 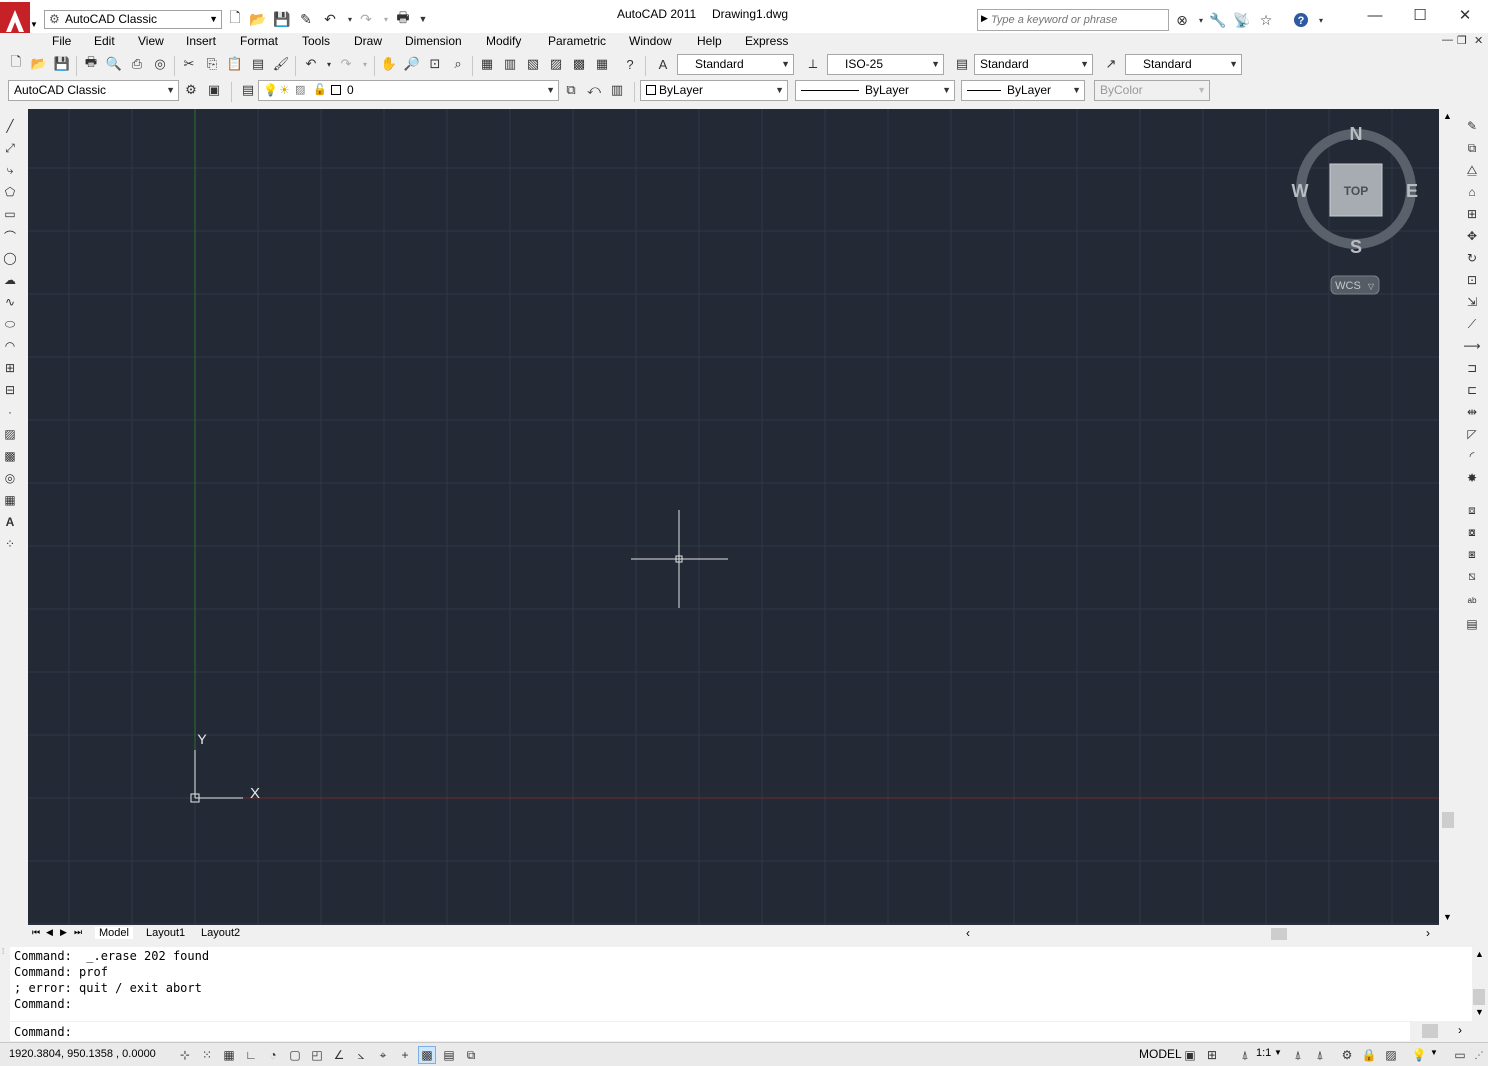 What do you see at coordinates (1472, 258) in the screenshot?
I see `rotate-icon: ↻` at bounding box center [1472, 258].